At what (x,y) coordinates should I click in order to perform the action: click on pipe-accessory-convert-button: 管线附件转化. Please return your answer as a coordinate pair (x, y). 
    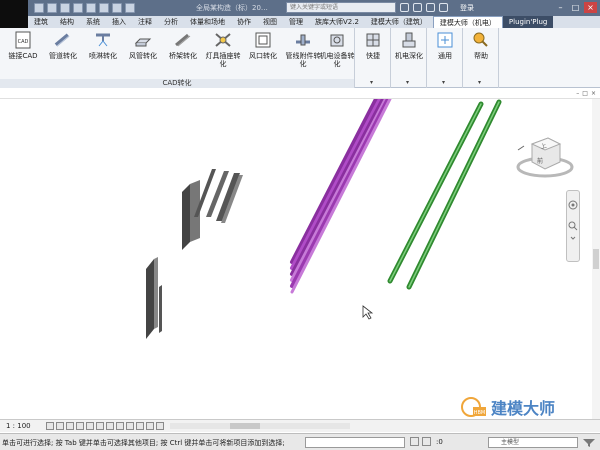
    Looking at the image, I should click on (303, 49).